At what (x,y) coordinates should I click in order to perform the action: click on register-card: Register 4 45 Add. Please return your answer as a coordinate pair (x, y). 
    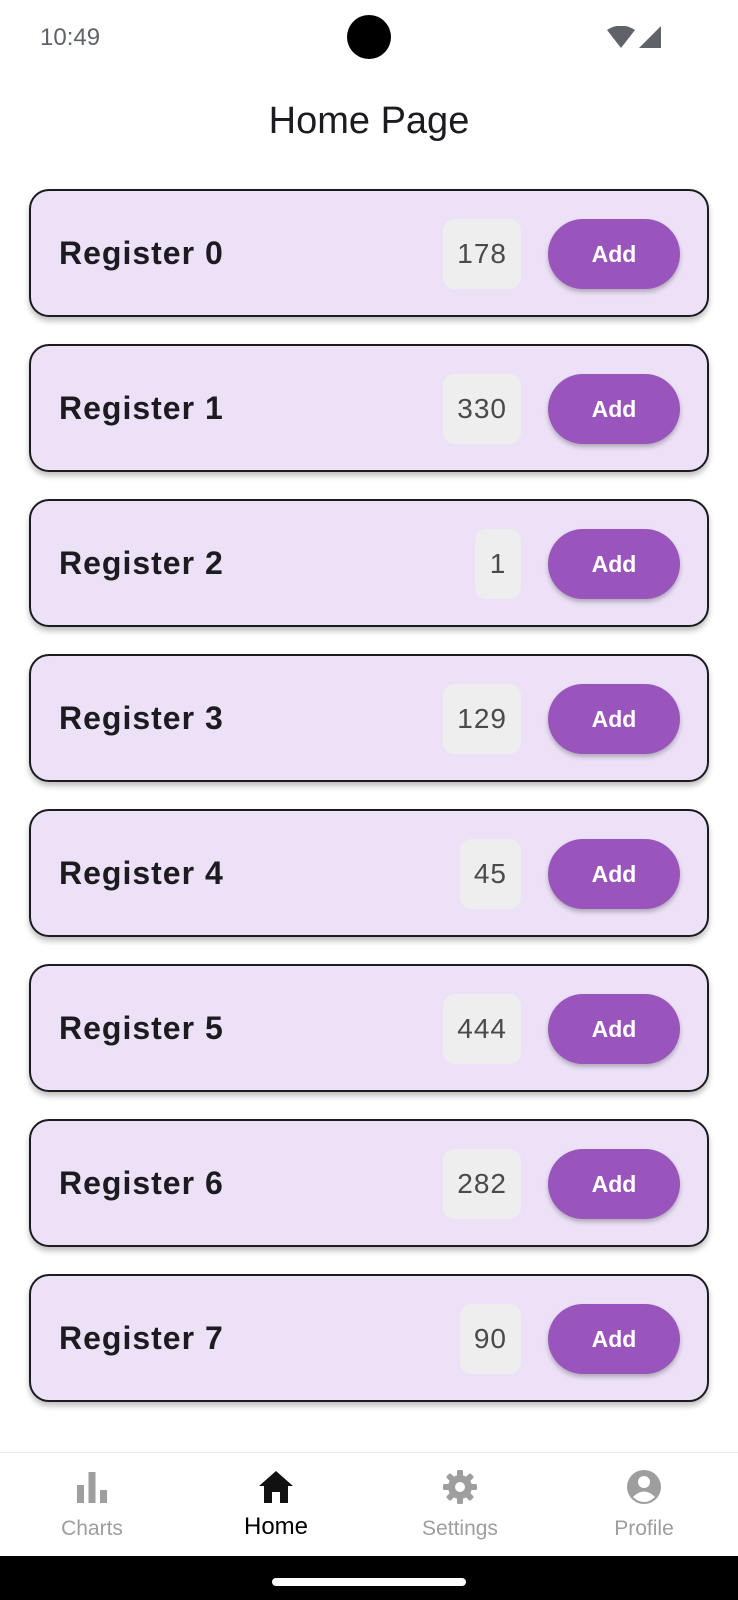
    Looking at the image, I should click on (369, 873).